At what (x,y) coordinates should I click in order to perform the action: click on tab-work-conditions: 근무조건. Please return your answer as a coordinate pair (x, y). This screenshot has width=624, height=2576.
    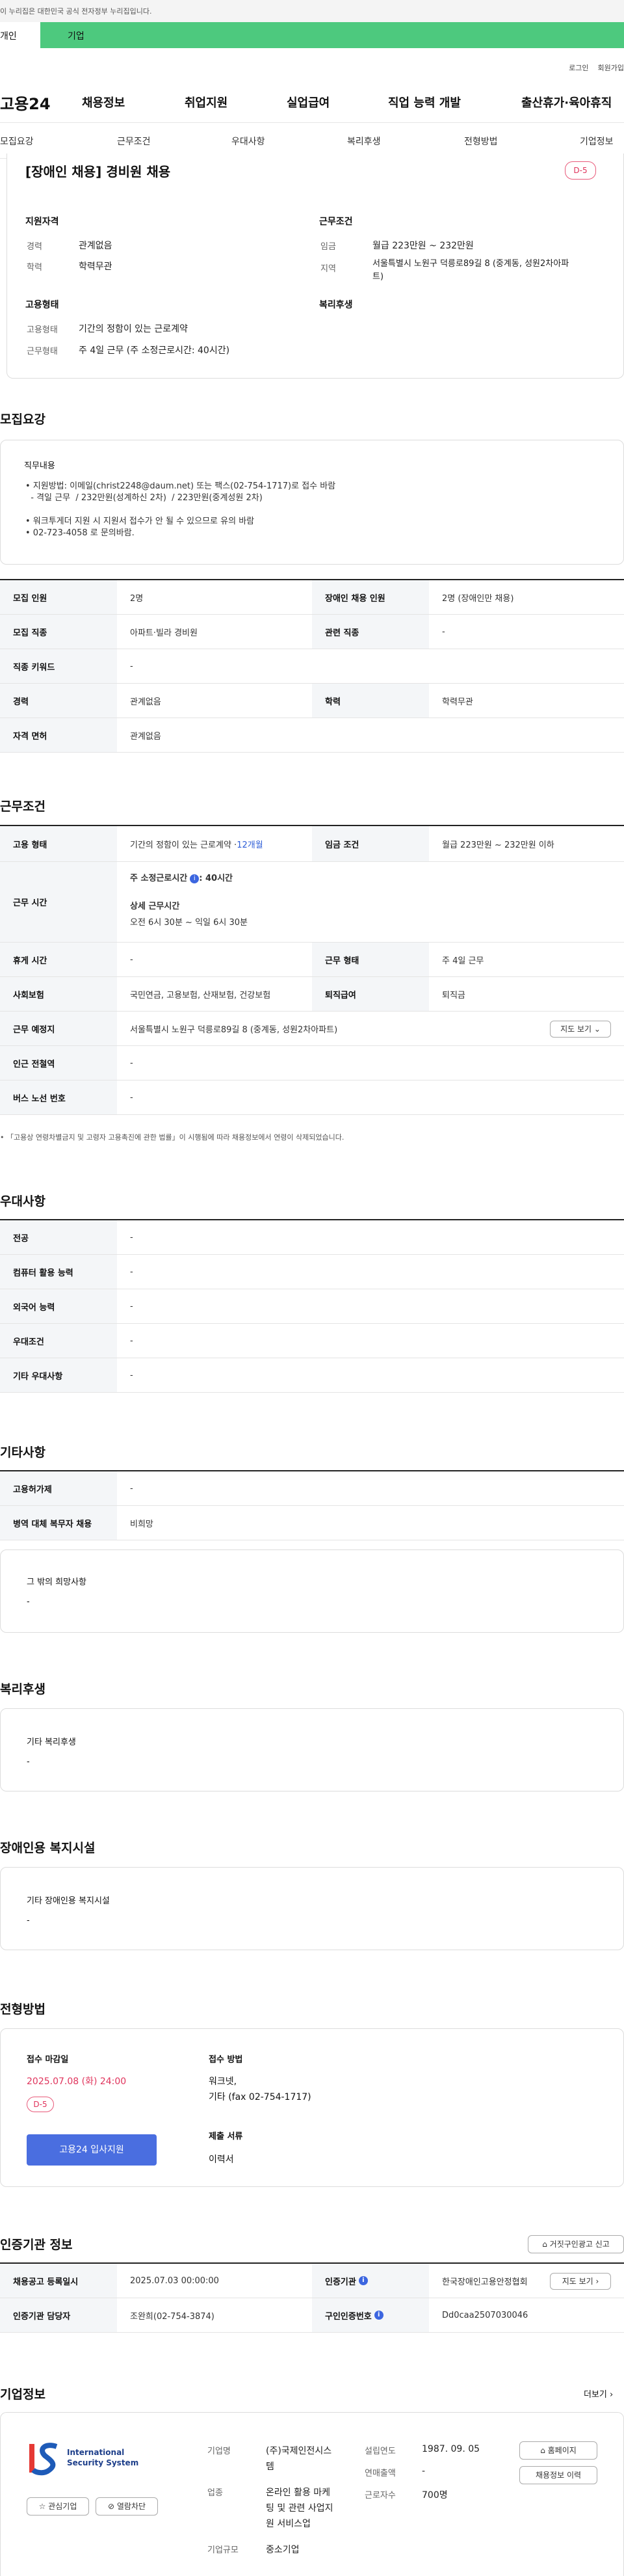
    Looking at the image, I should click on (134, 141).